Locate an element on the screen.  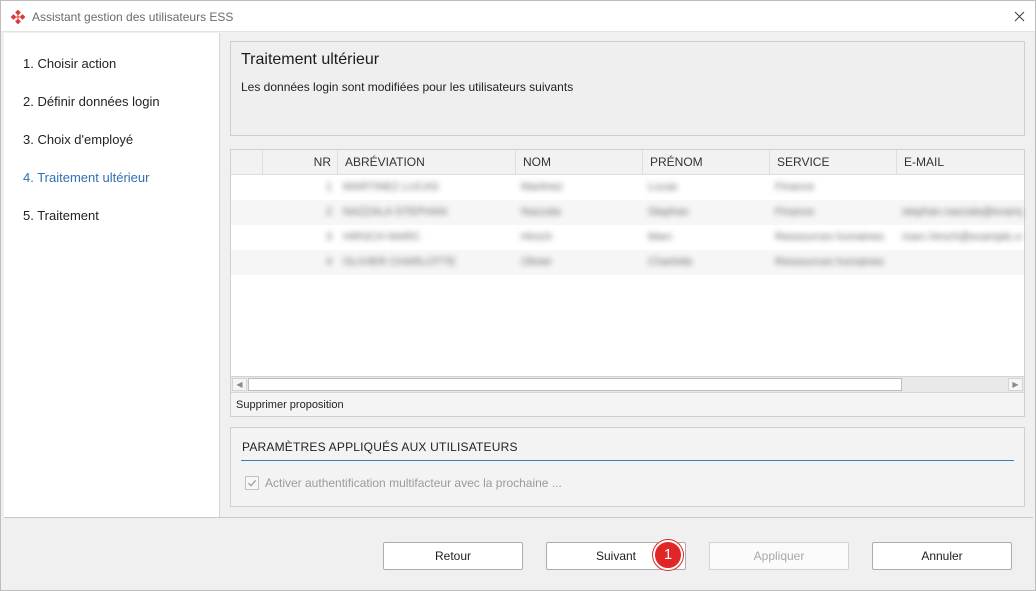
app-logo-icon is located at coordinates (18, 17).